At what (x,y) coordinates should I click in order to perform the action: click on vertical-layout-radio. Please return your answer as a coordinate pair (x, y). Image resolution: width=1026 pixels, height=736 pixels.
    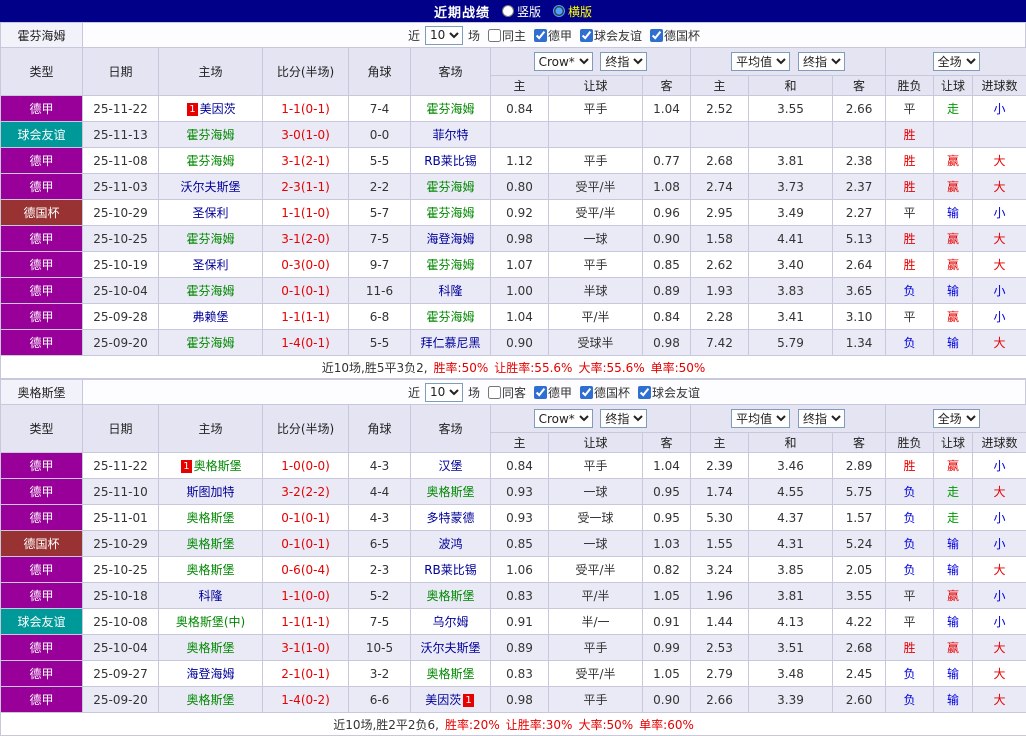
    Looking at the image, I should click on (508, 11).